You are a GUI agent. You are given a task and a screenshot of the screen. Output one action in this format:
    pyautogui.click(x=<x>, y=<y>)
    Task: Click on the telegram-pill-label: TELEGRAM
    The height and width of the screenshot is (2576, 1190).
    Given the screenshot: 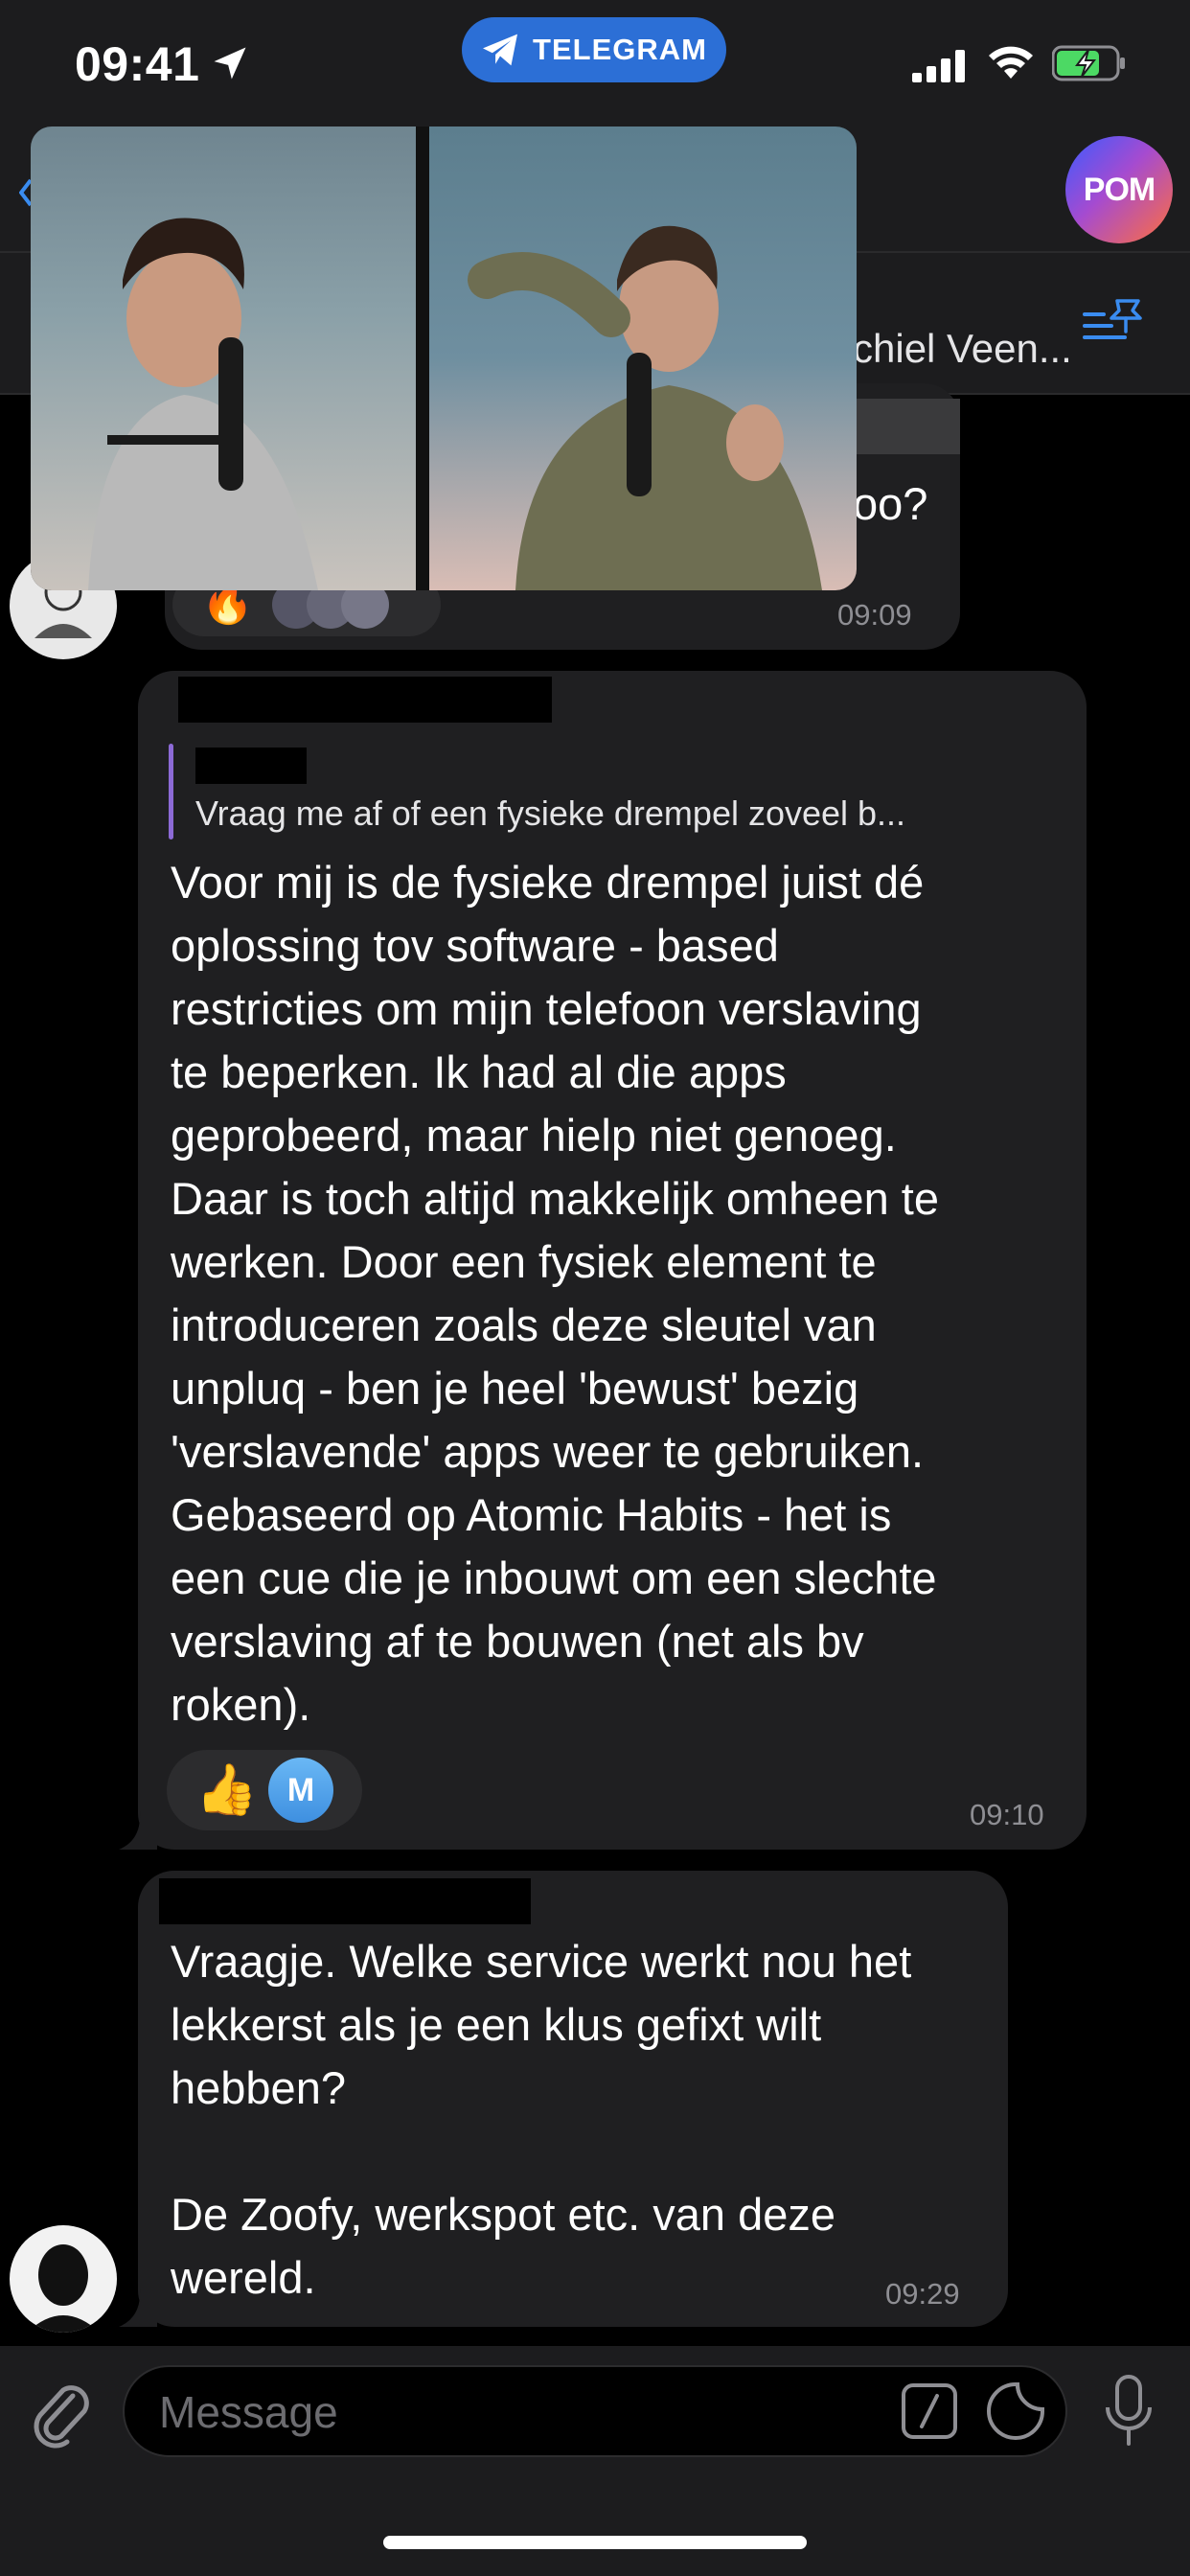 What is the action you would take?
    pyautogui.click(x=620, y=49)
    